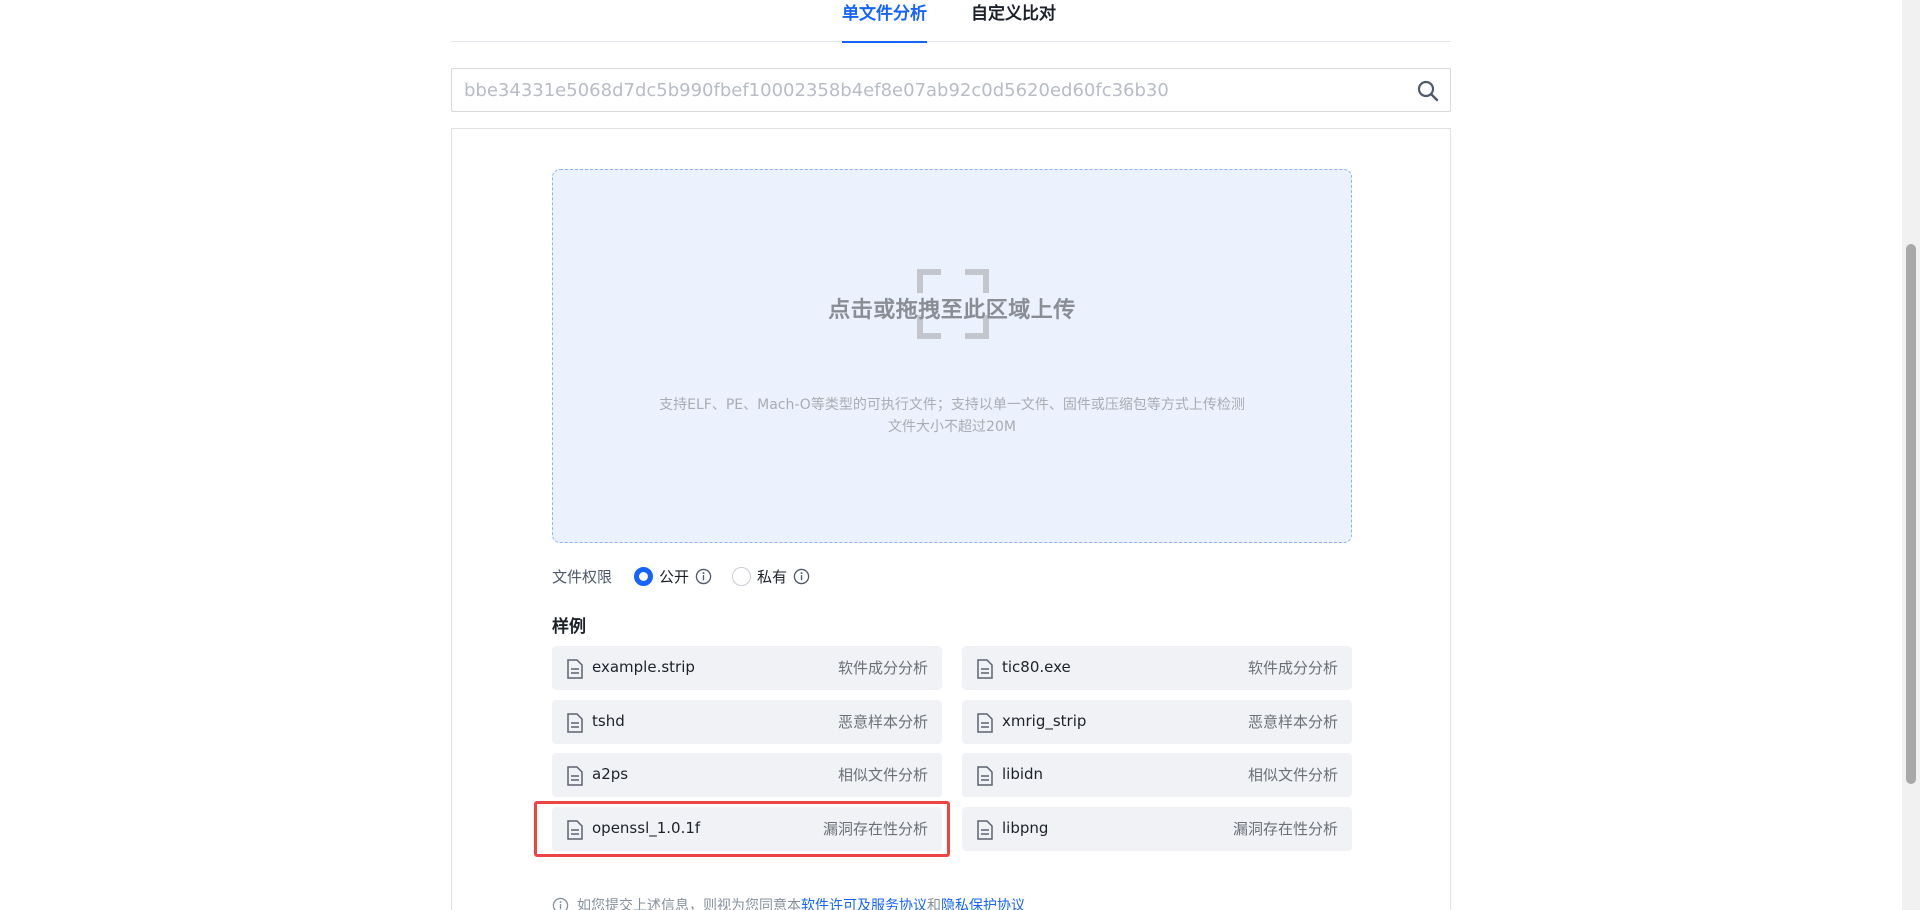 Image resolution: width=1920 pixels, height=910 pixels. Describe the element at coordinates (1157, 668) in the screenshot. I see `sample-item: tic80.exe 软件成分分析` at that location.